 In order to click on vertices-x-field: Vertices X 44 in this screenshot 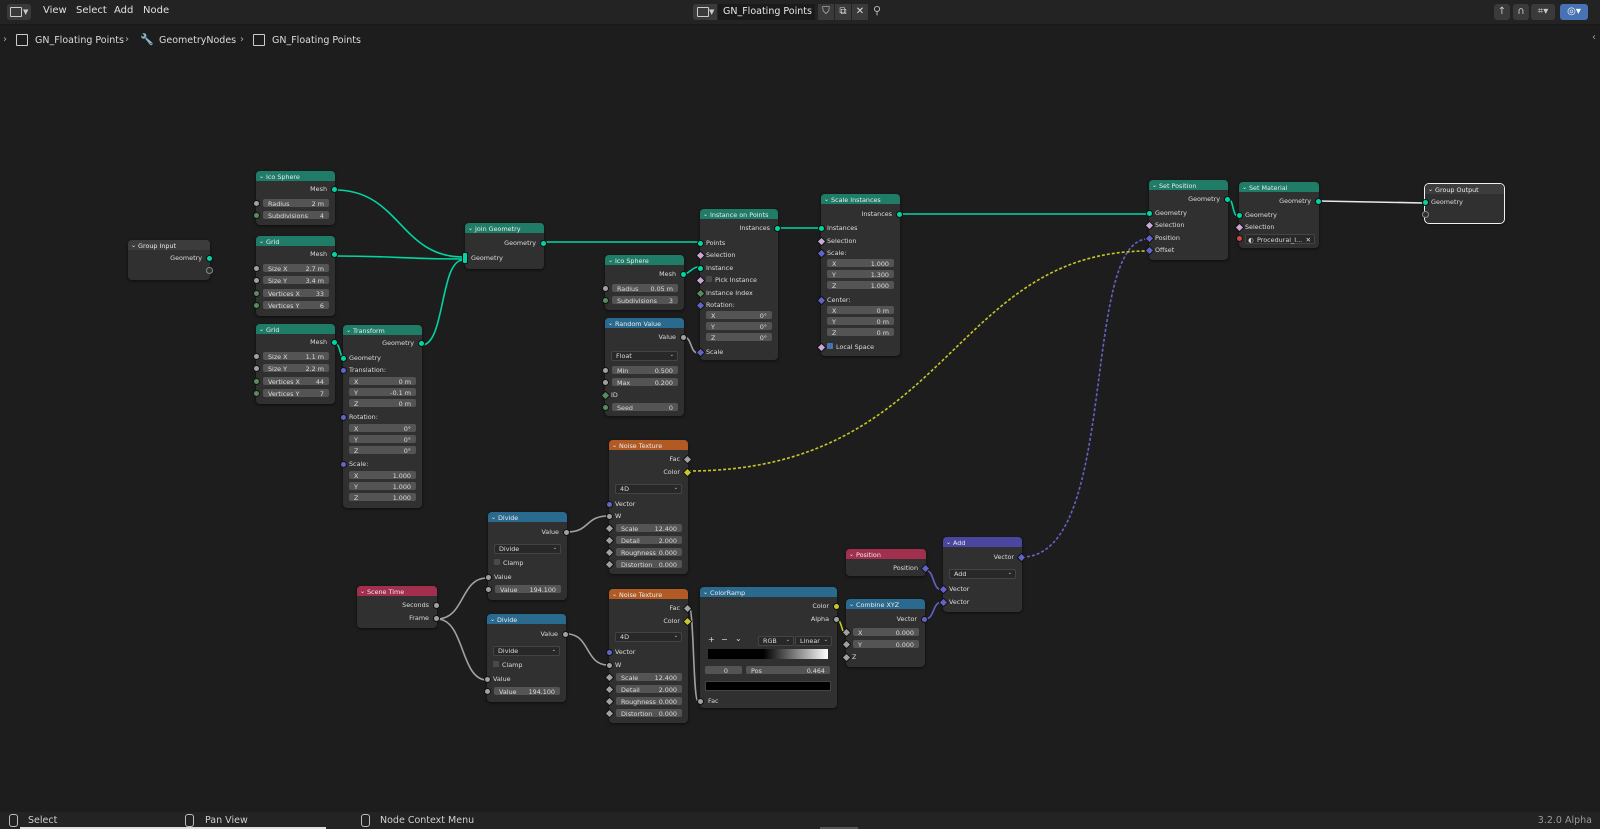, I will do `click(296, 381)`.